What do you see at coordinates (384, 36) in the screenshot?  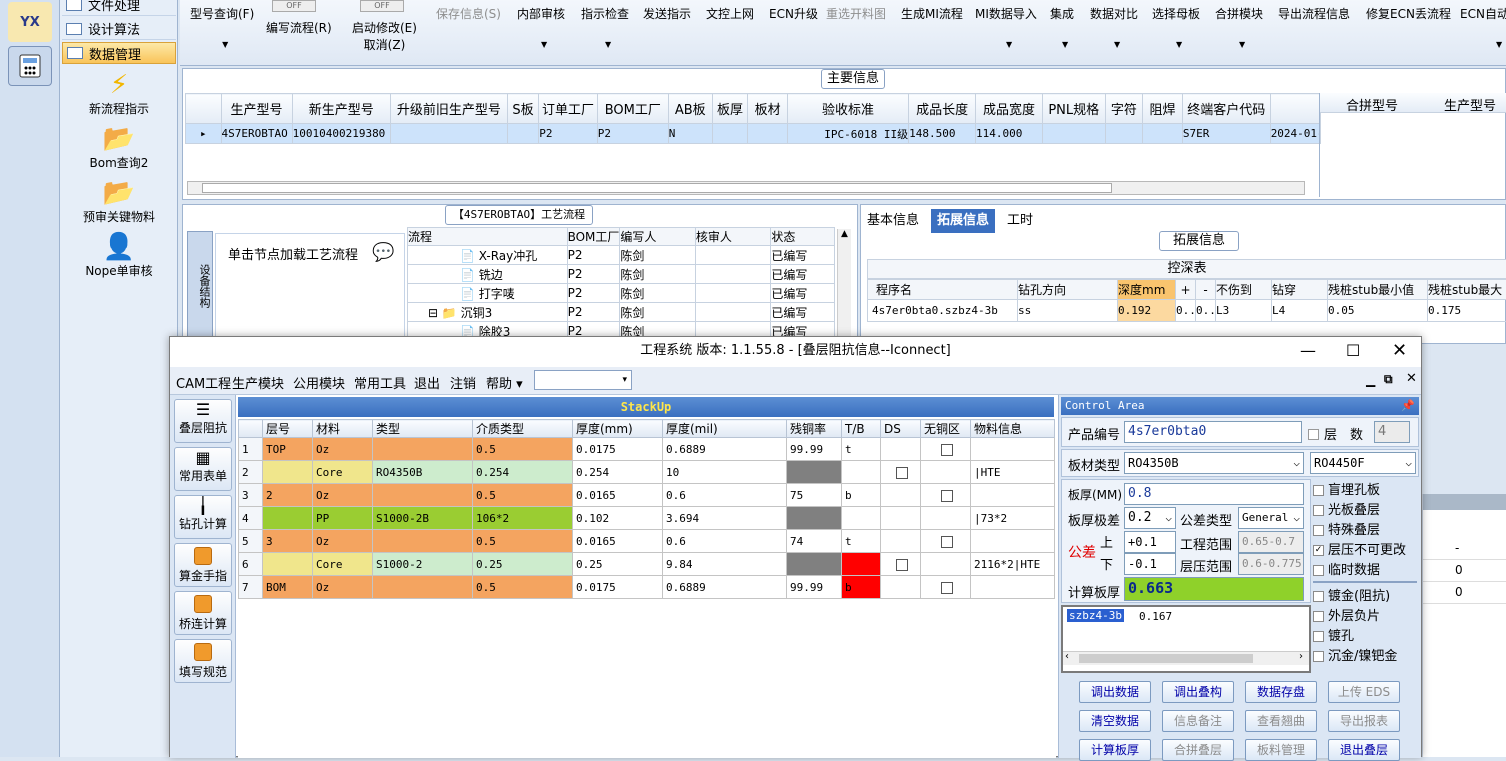 I see `start-modify-button: 启动修改(E)取消(Z)` at bounding box center [384, 36].